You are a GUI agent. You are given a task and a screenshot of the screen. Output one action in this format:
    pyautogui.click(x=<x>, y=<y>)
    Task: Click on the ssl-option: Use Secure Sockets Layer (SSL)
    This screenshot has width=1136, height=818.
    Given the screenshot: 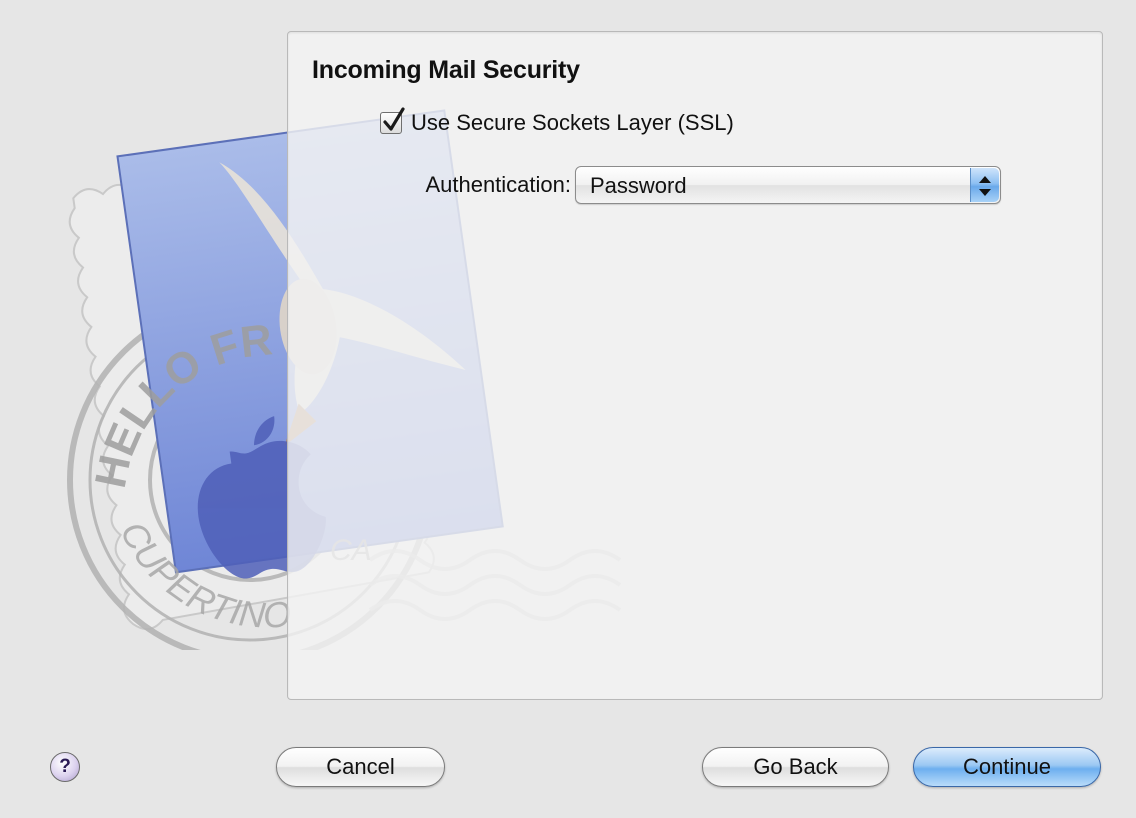 What is the action you would take?
    pyautogui.click(x=557, y=121)
    